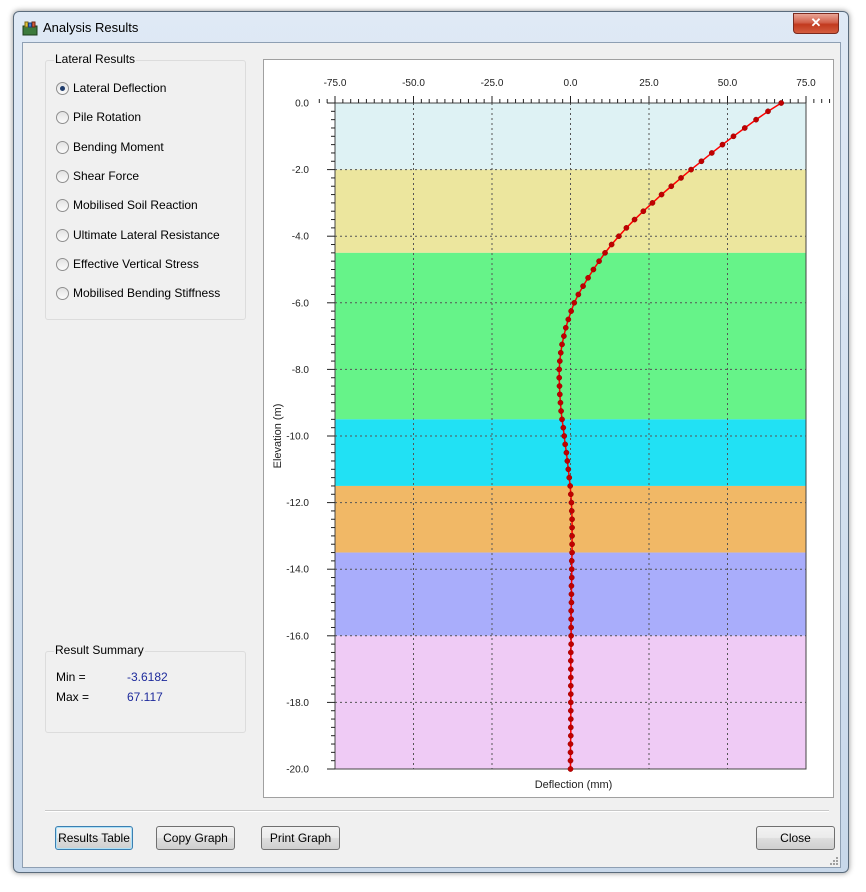 This screenshot has height=892, width=866. Describe the element at coordinates (833, 860) in the screenshot. I see `resize-grip-icon` at that location.